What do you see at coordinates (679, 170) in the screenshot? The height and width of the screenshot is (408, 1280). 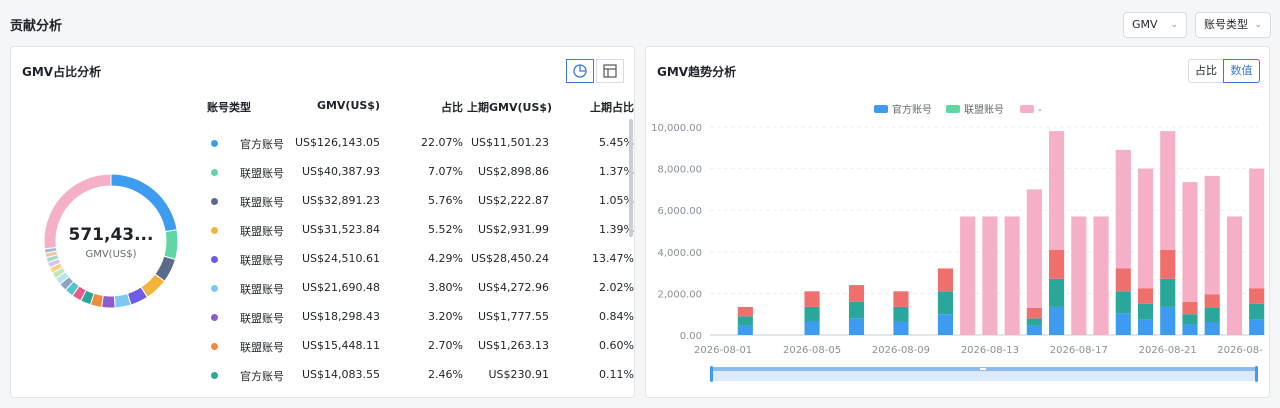 I see `y-tick-label: 8,000.00` at bounding box center [679, 170].